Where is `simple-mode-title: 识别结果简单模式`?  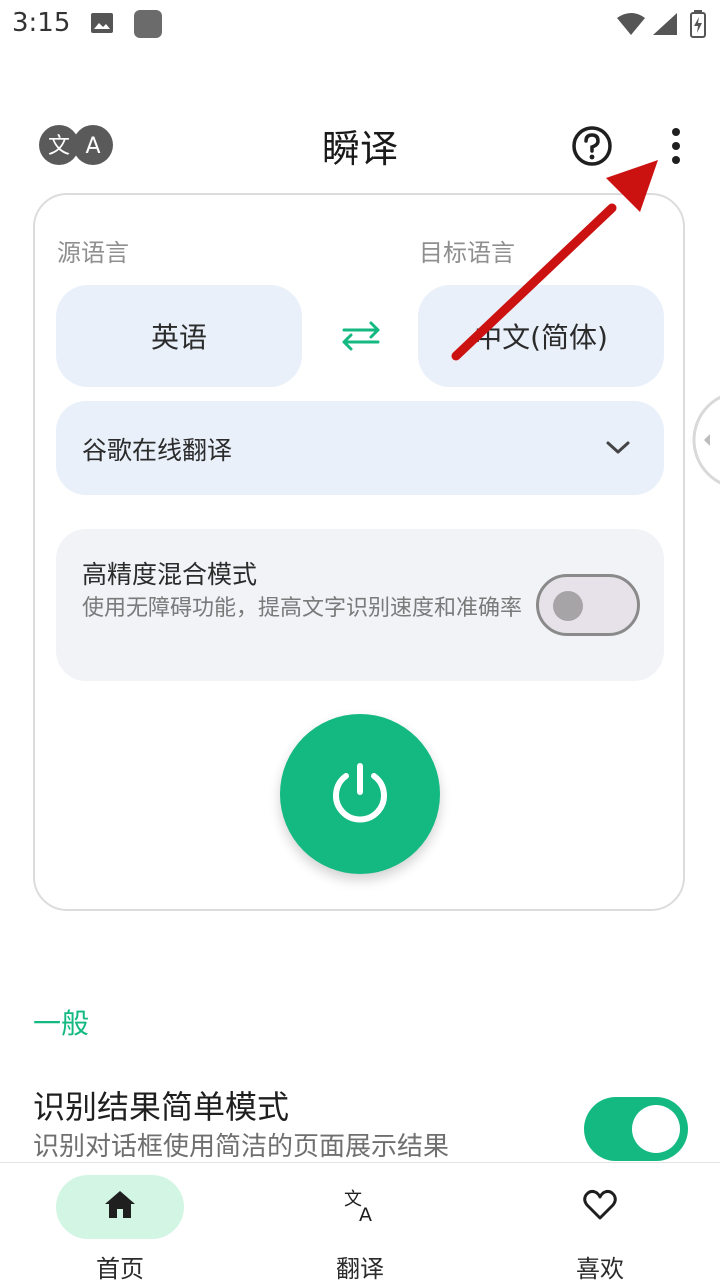 simple-mode-title: 识别结果简单模式 is located at coordinates (161, 1107).